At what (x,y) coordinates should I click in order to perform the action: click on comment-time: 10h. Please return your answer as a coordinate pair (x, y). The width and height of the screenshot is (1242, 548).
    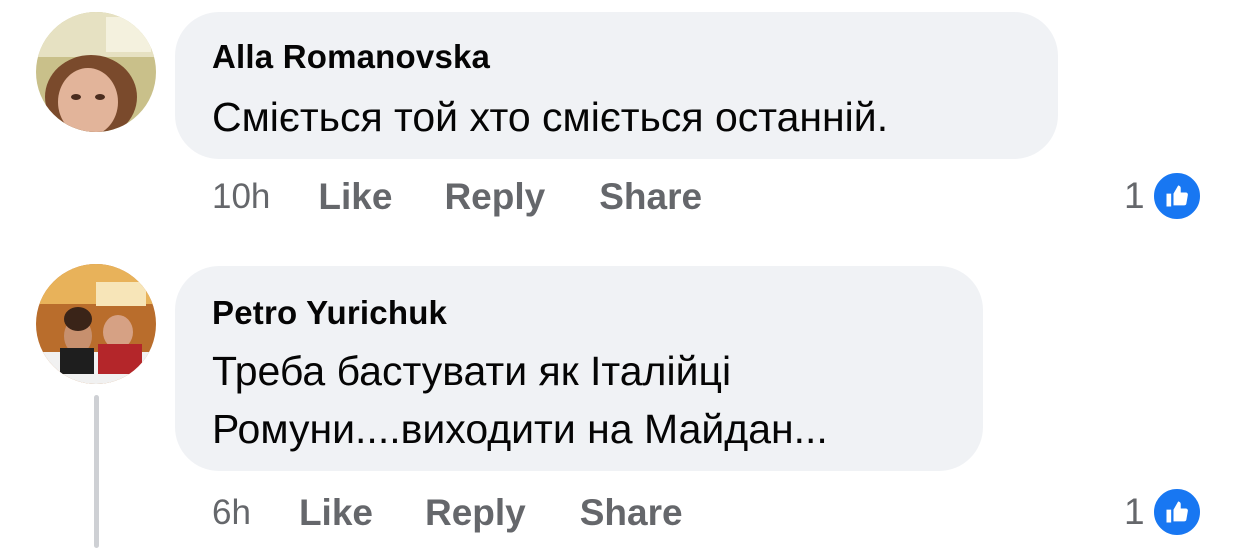
    Looking at the image, I should click on (241, 197).